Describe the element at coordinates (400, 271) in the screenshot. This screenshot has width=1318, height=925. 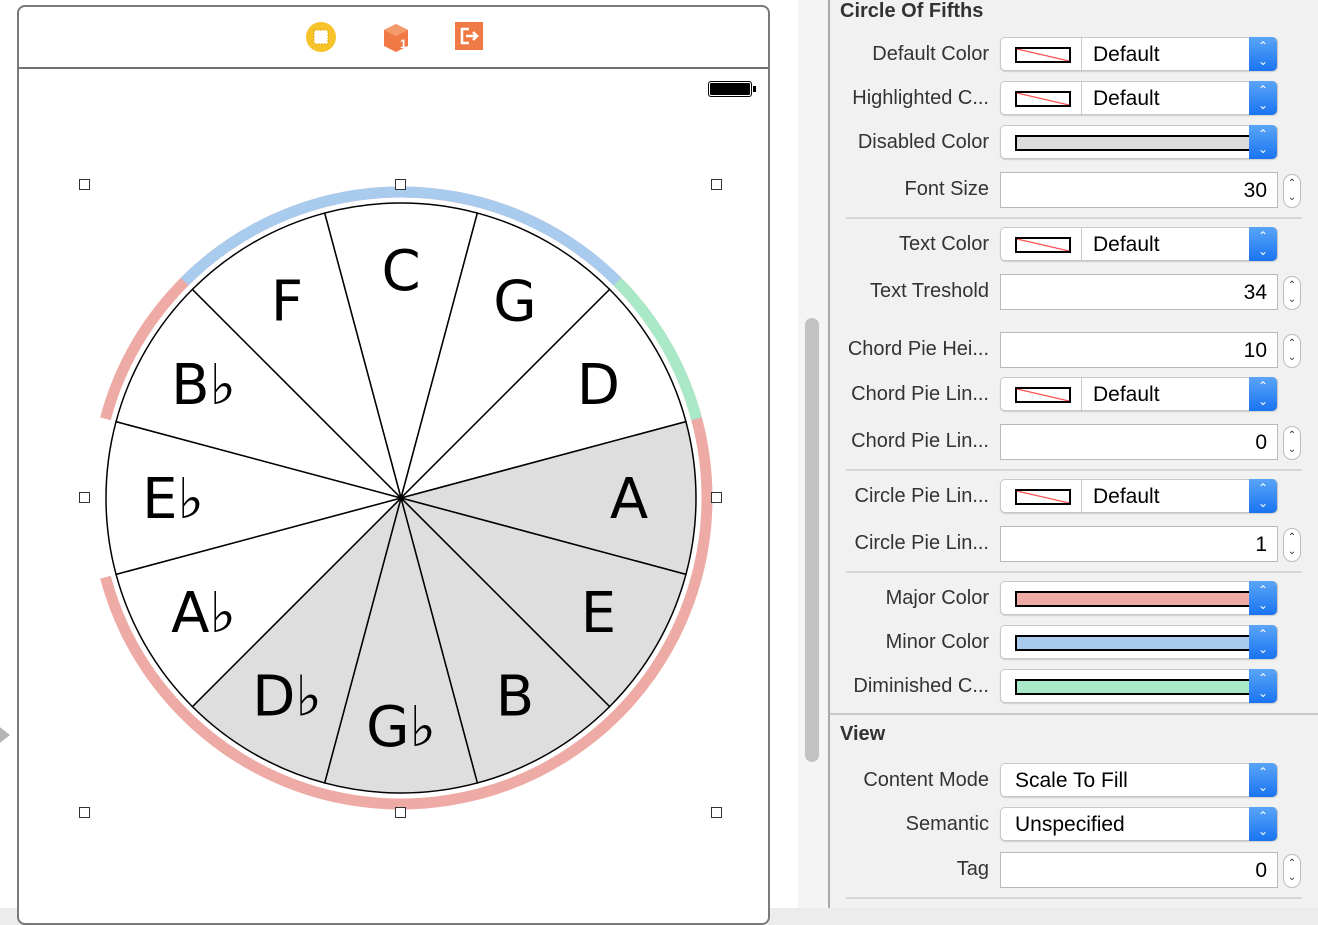
I see `key-label: C` at that location.